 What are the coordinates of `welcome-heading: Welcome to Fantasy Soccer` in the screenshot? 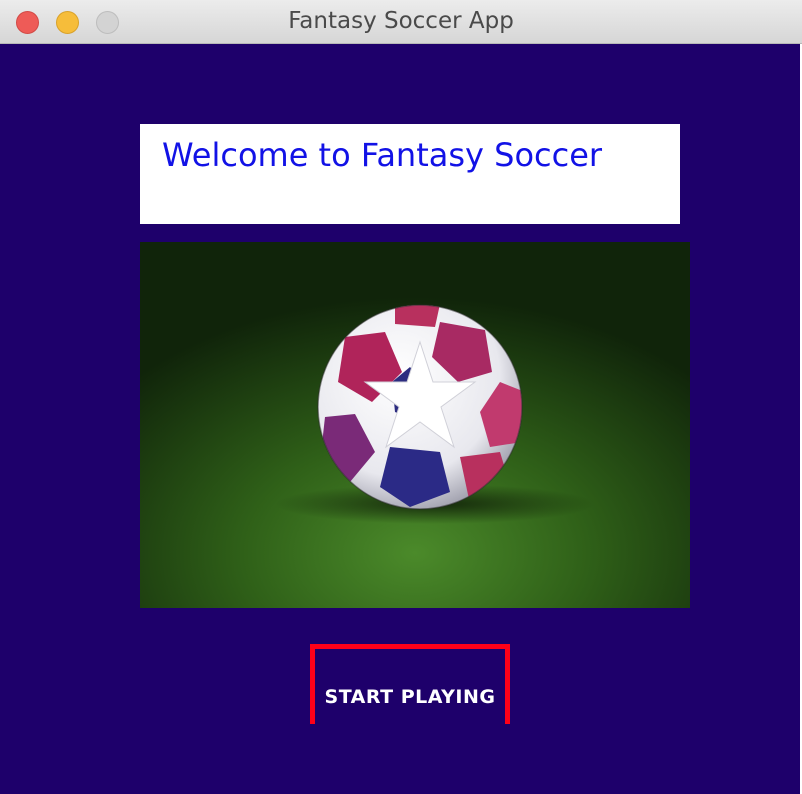 It's located at (382, 155).